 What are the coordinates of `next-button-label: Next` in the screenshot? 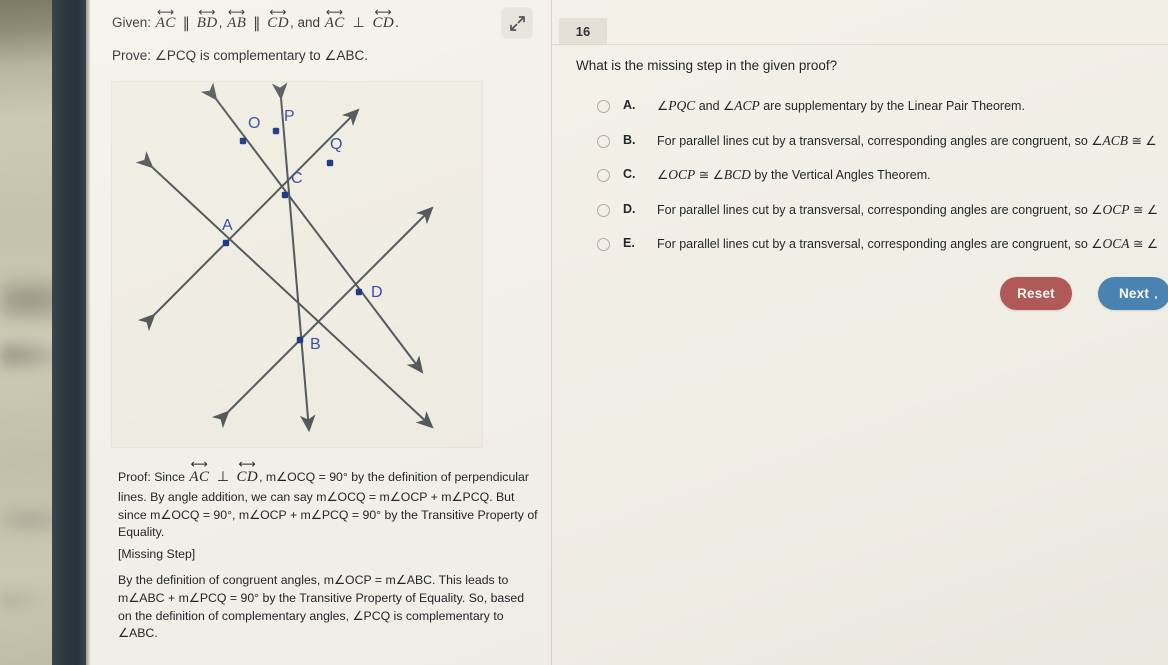 It's located at (1134, 293).